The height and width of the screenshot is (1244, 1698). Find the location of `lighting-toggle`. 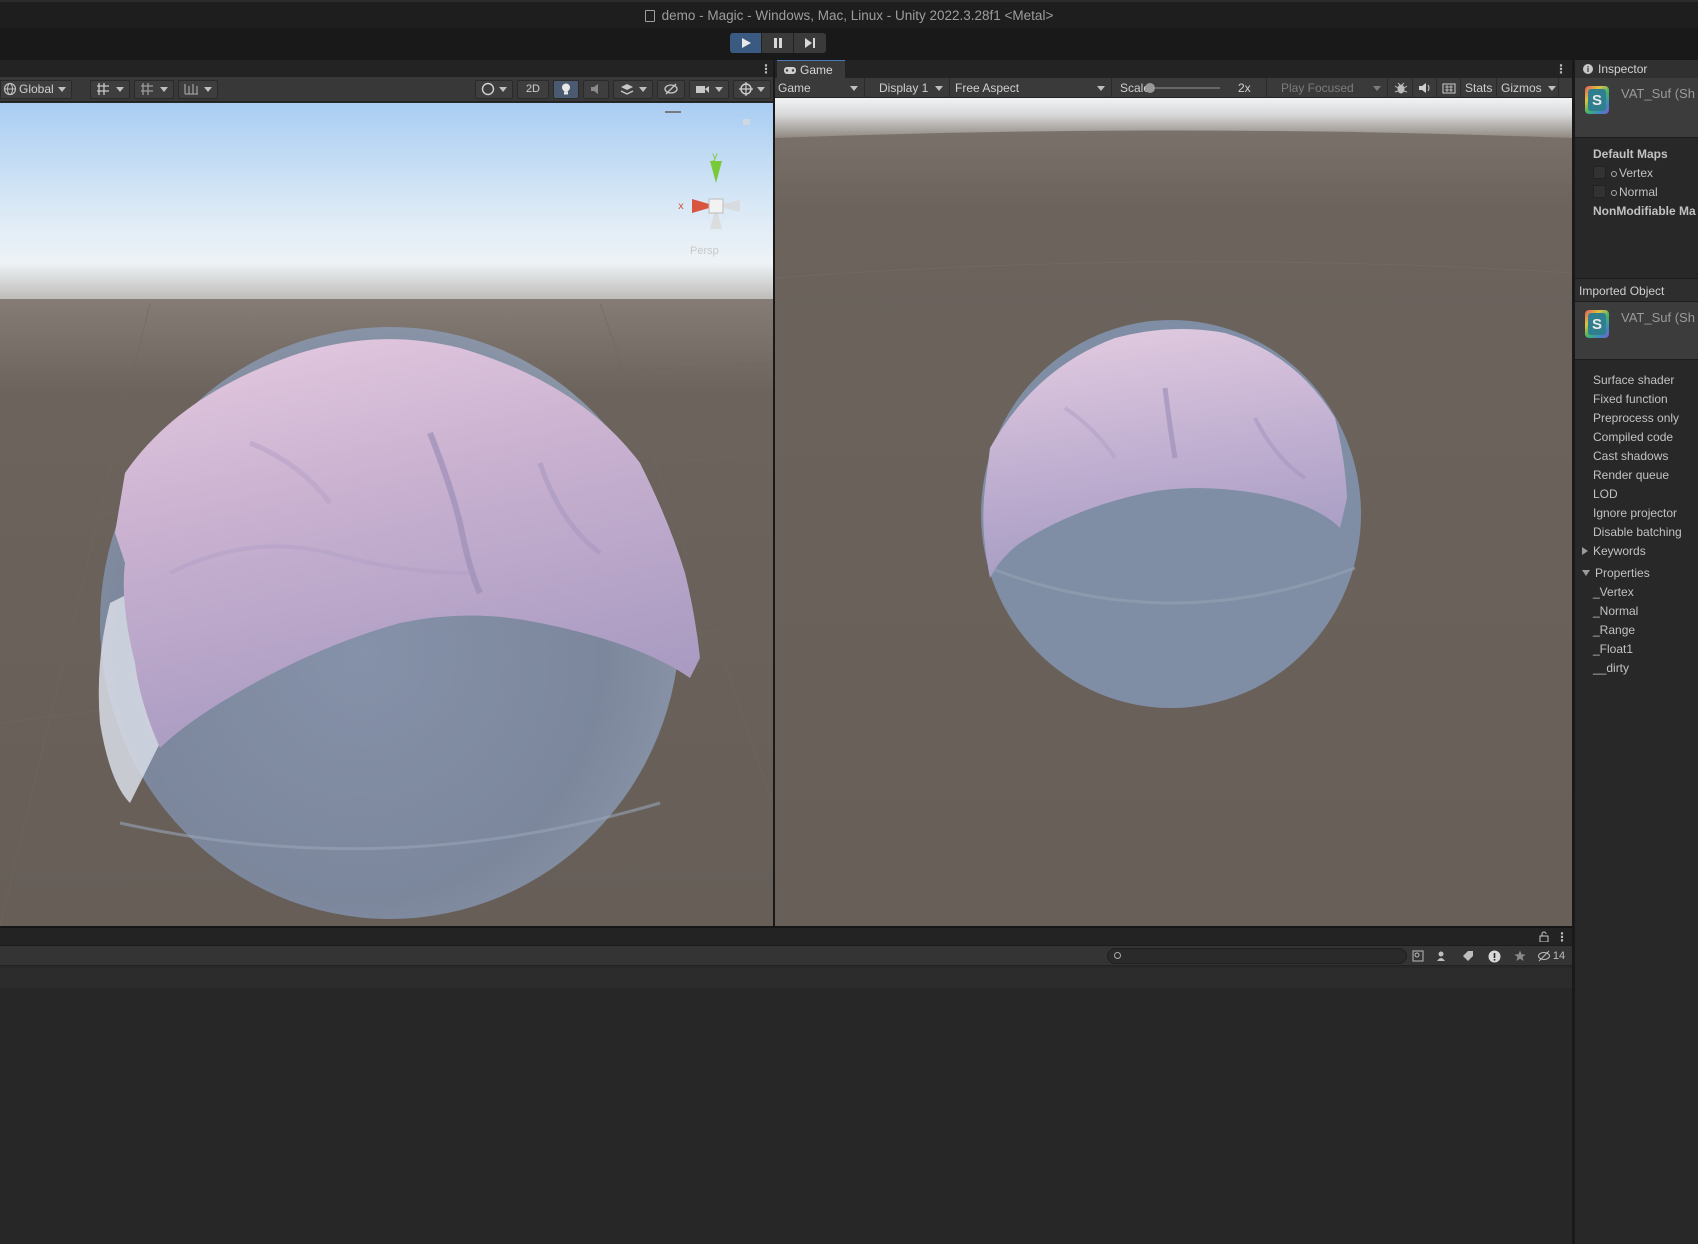

lighting-toggle is located at coordinates (566, 89).